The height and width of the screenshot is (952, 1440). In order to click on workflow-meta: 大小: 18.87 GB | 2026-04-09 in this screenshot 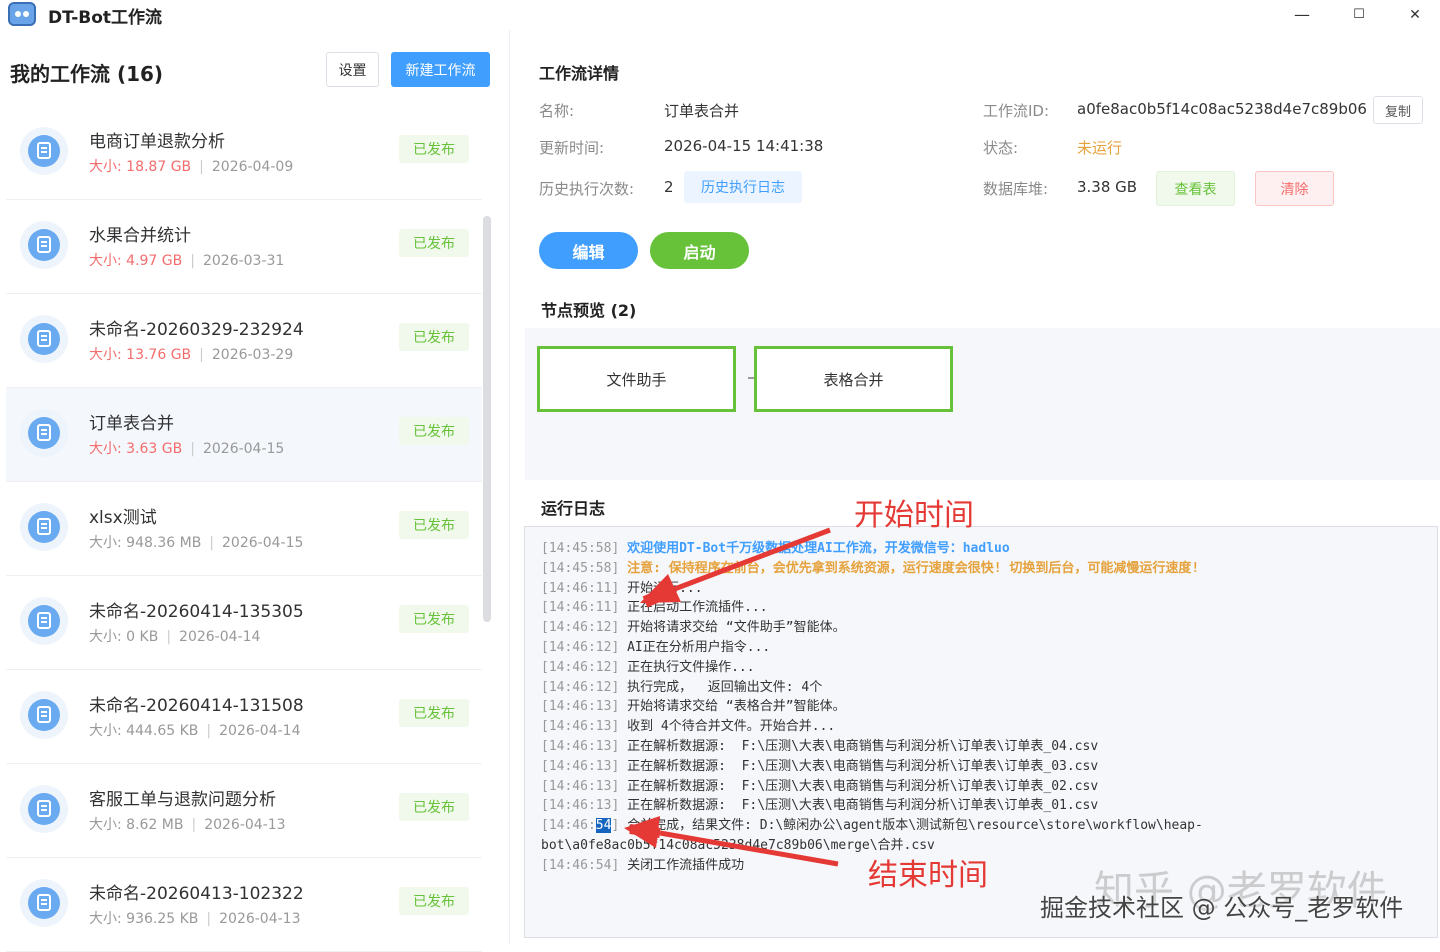, I will do `click(191, 167)`.